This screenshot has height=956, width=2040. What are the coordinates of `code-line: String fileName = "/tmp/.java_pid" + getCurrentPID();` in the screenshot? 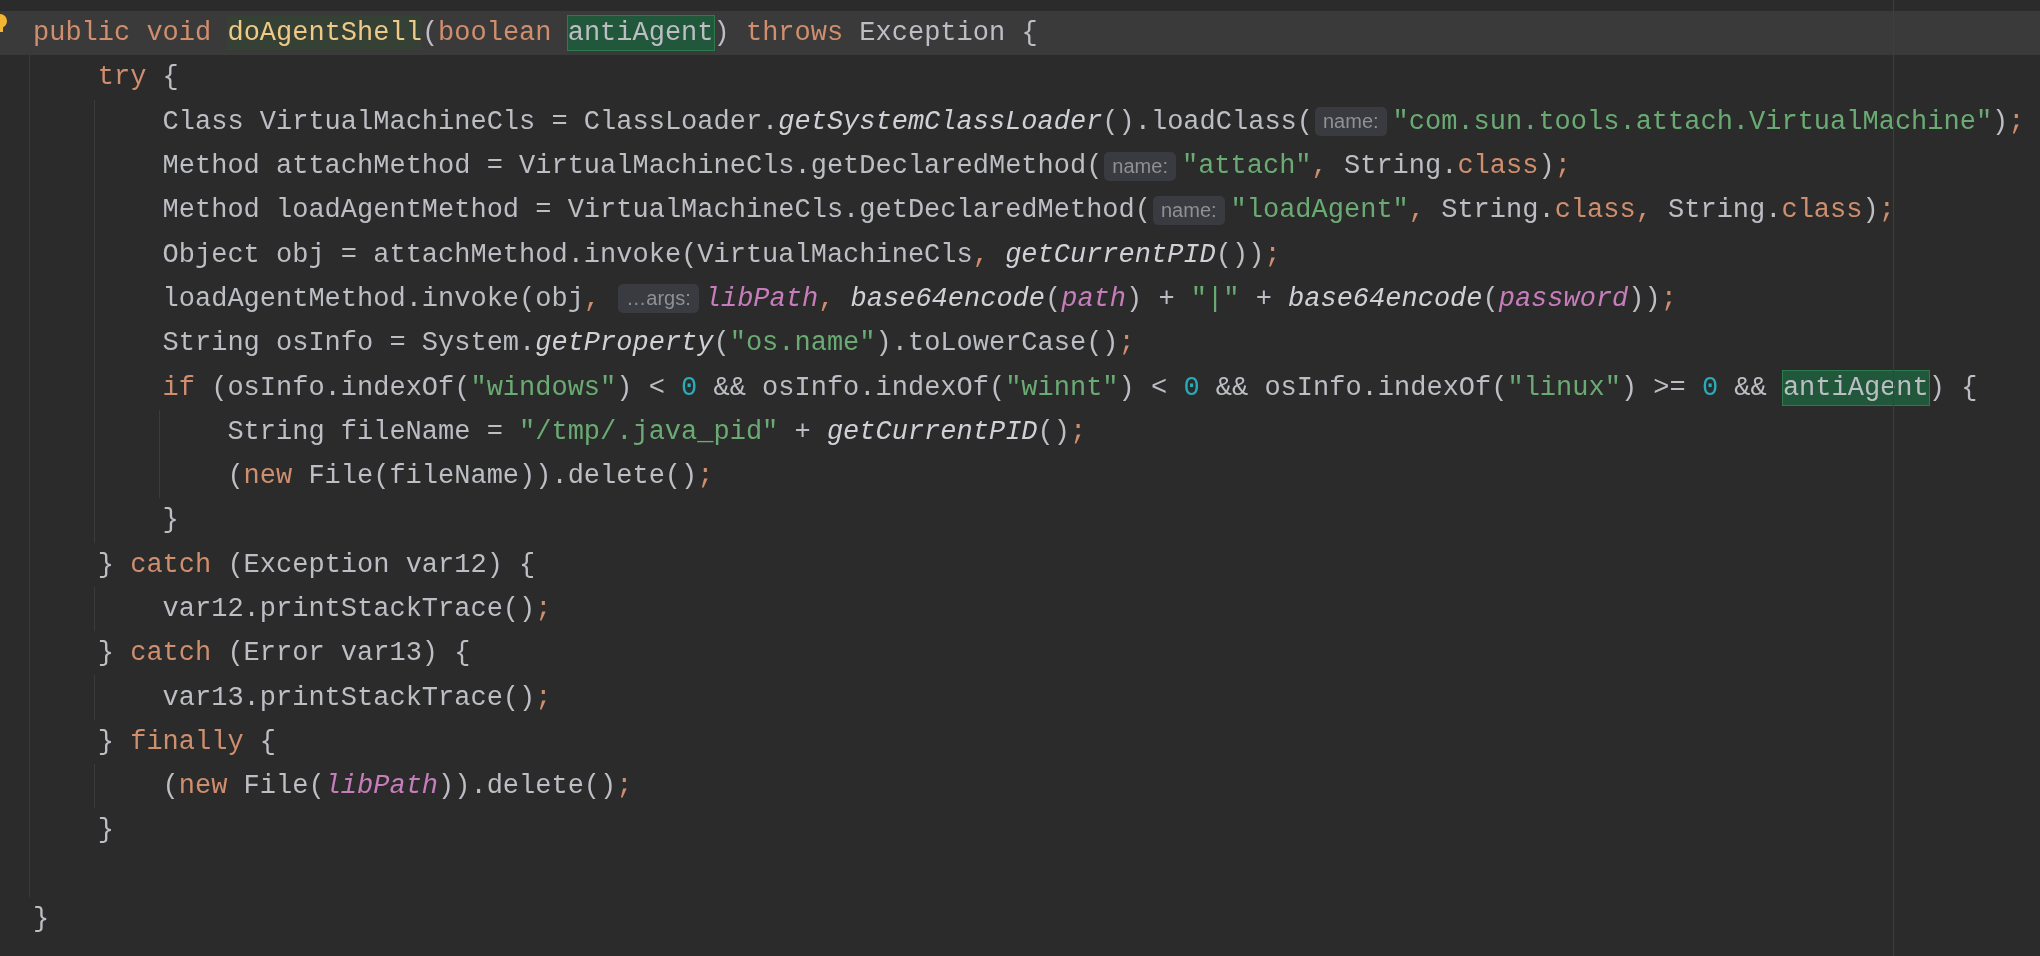 It's located at (657, 432).